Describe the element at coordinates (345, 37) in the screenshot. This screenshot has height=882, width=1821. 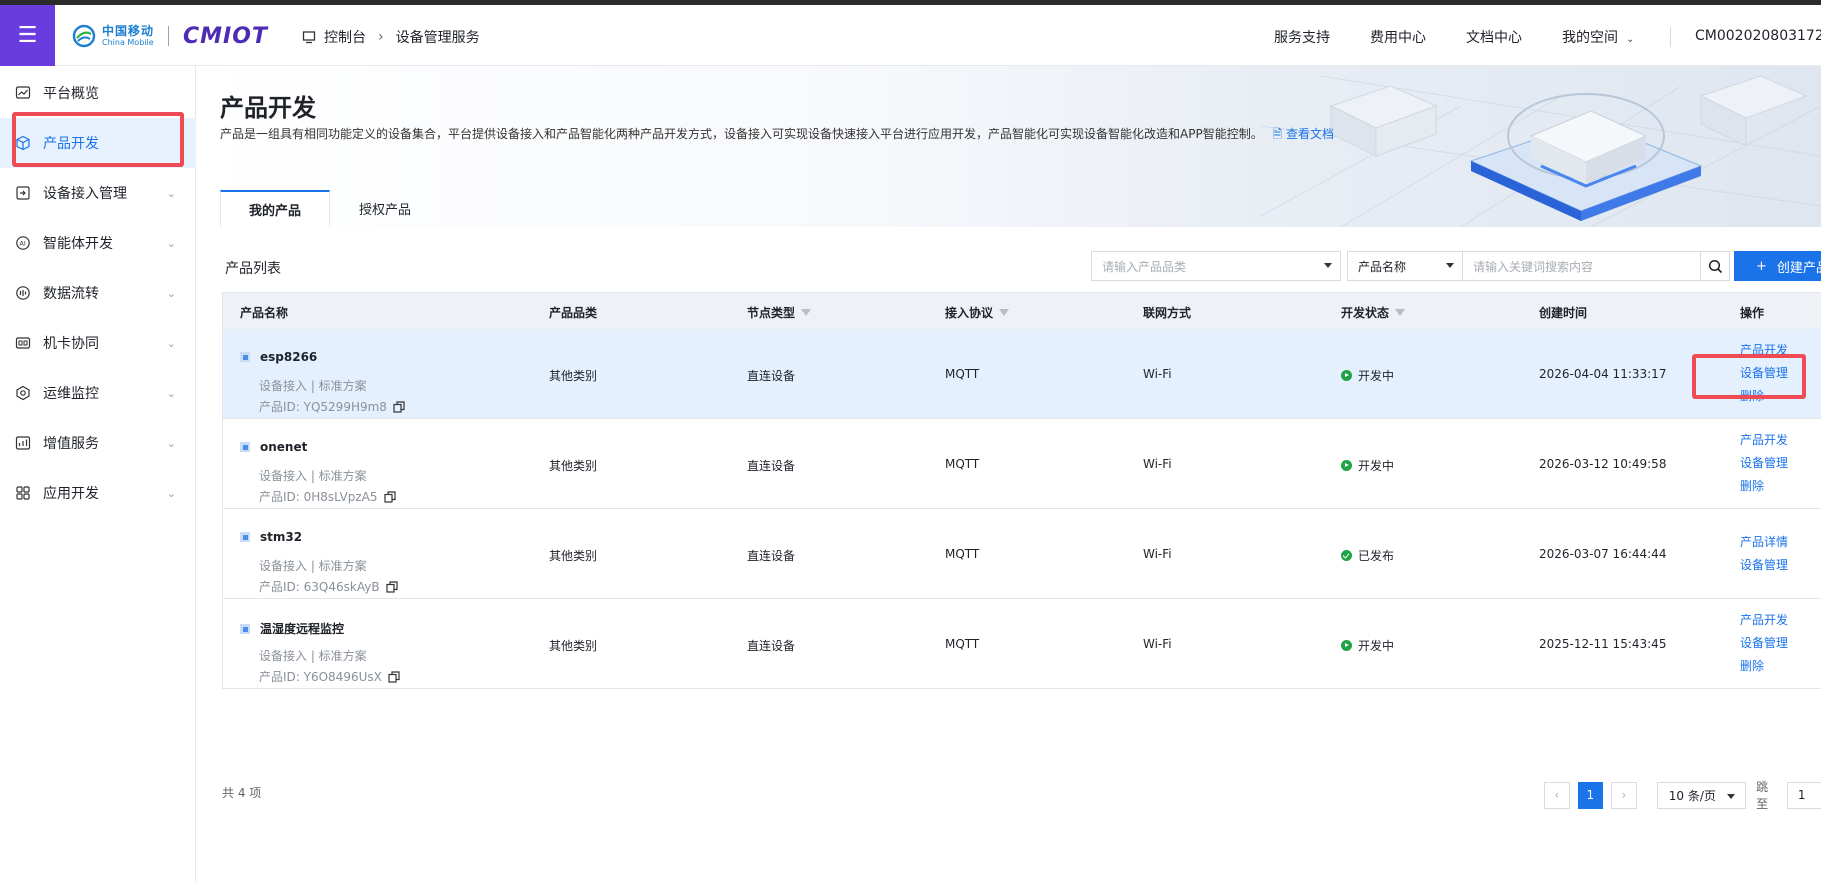
I see `breadcrumb-console: 控制台` at that location.